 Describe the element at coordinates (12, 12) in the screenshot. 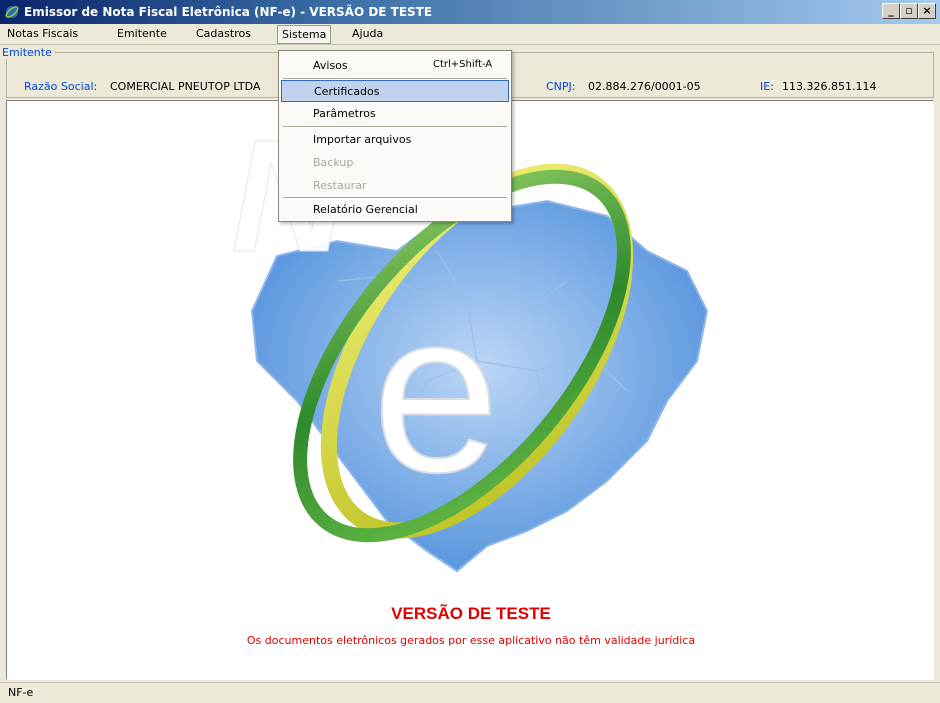

I see `app-icon` at that location.